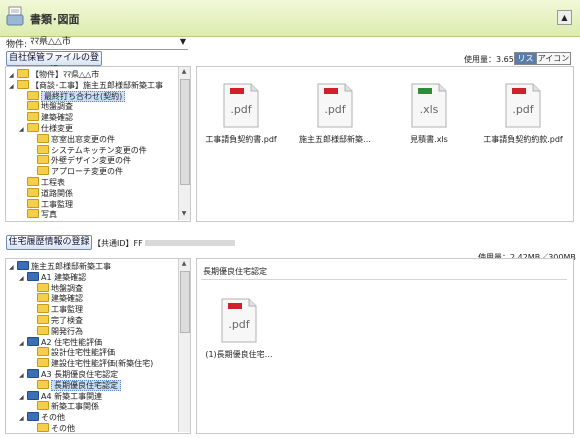 The height and width of the screenshot is (438, 580). Describe the element at coordinates (68, 374) in the screenshot. I see `tree-item: ◢ A3 長期優良住宅認定` at that location.